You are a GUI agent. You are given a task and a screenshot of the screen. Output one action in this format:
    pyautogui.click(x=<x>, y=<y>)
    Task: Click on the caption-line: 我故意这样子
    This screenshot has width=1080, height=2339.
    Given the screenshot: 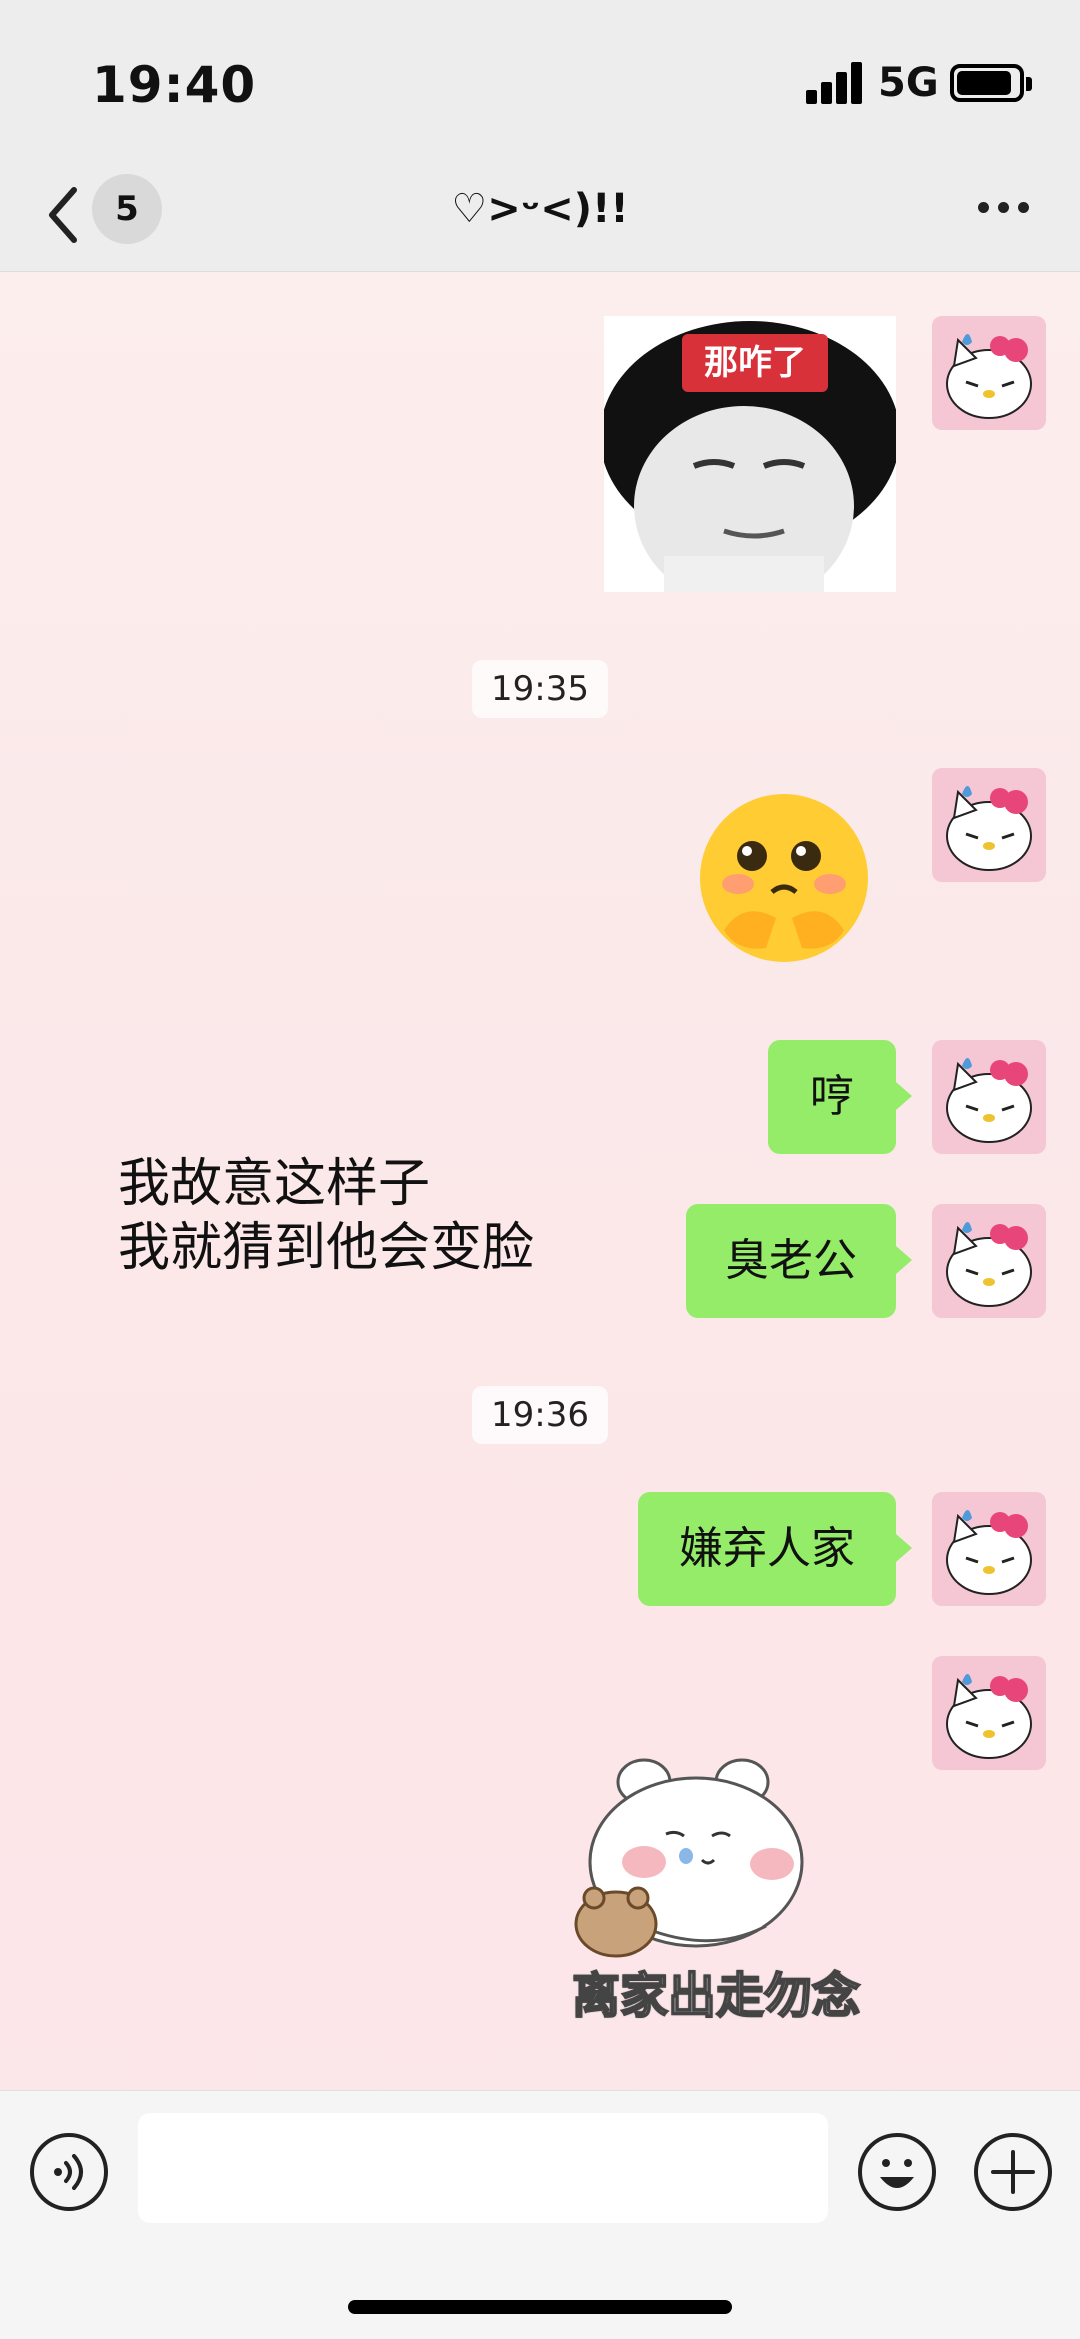 What is the action you would take?
    pyautogui.click(x=274, y=1184)
    